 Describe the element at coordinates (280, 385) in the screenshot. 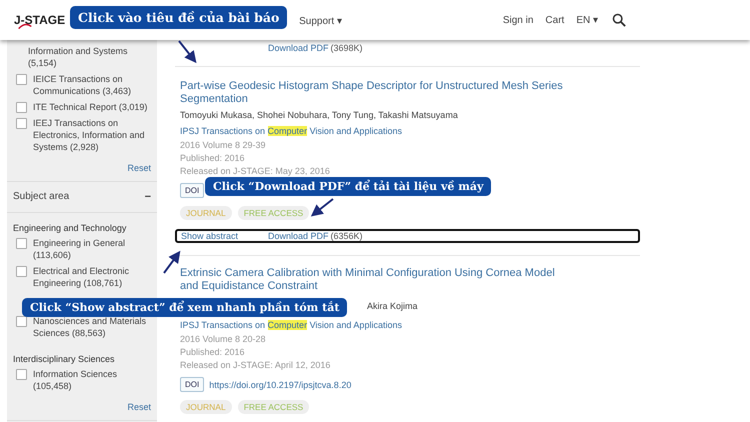

I see `doi-link: https://doi.org/10.2197/ipsjtcva.8.20` at that location.